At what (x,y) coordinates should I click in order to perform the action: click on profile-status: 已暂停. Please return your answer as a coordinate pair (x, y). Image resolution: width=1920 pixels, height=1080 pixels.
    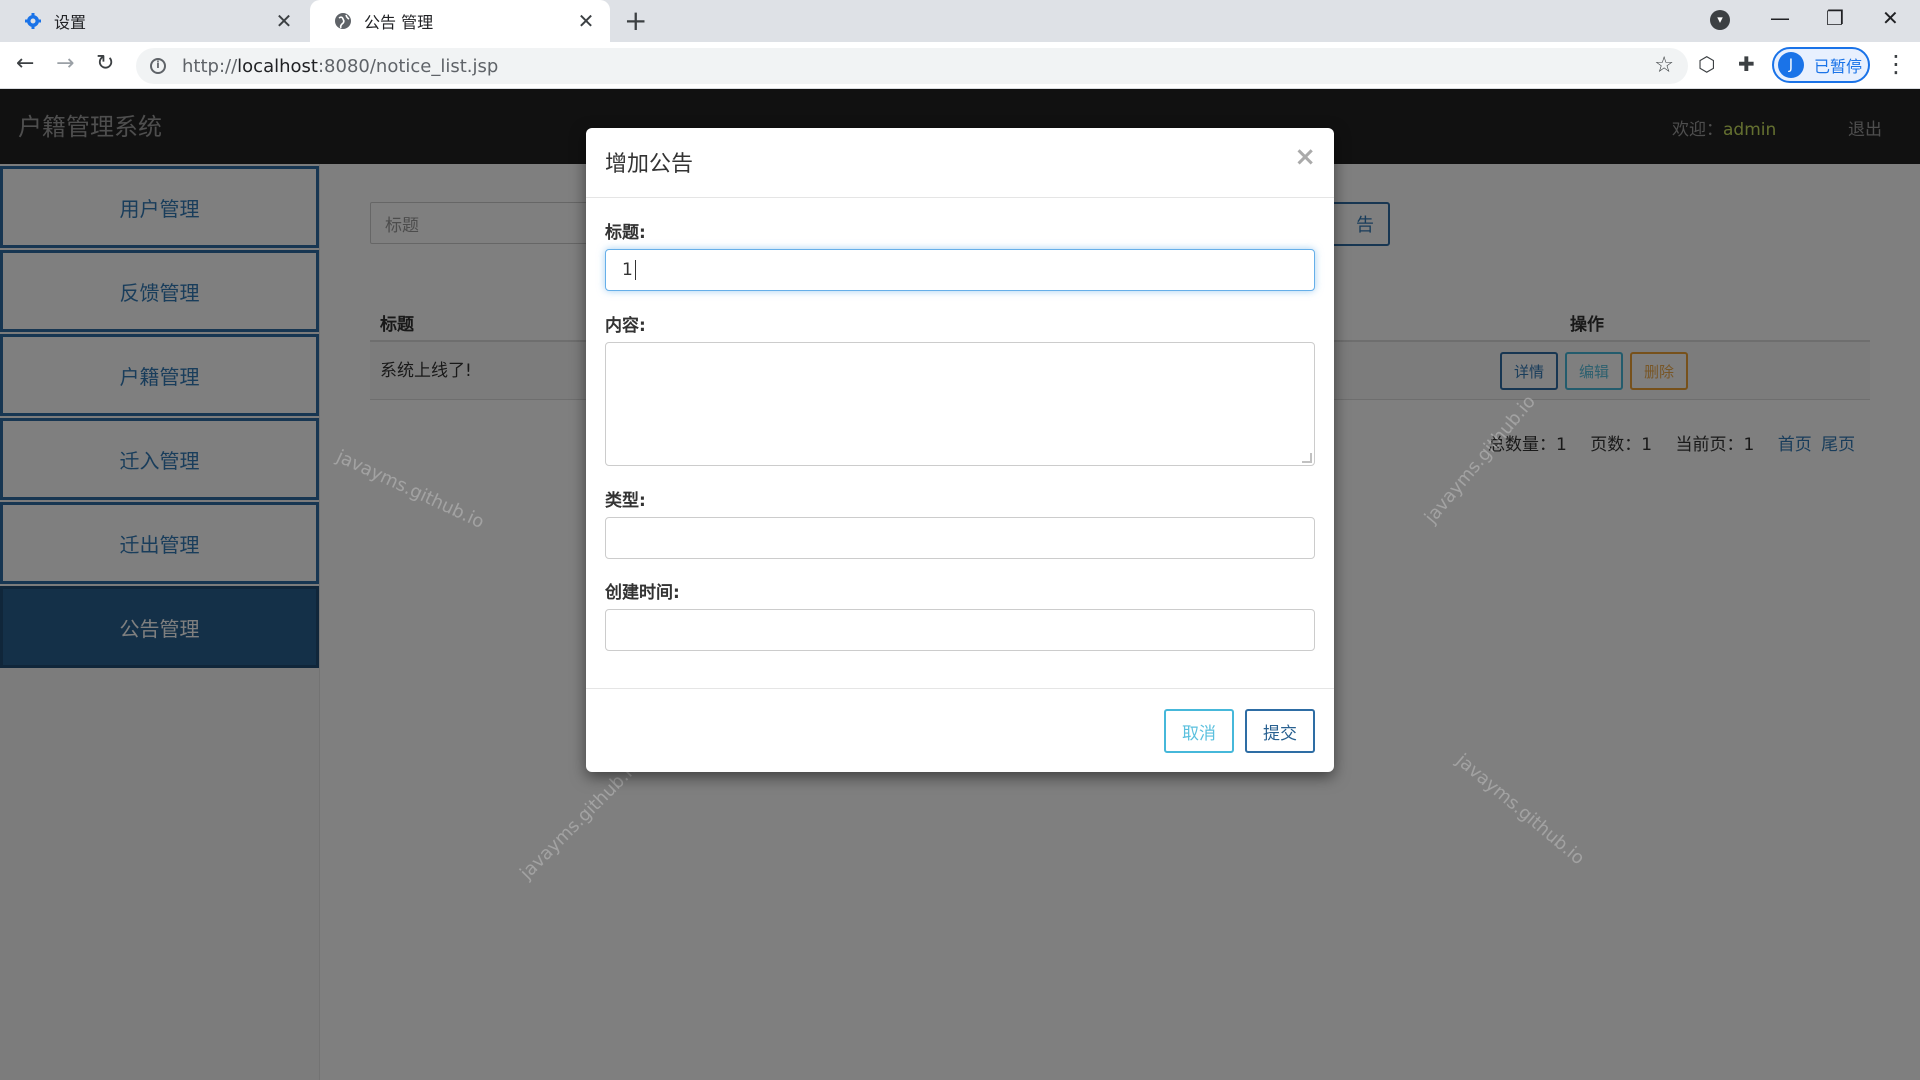
    Looking at the image, I should click on (1838, 66).